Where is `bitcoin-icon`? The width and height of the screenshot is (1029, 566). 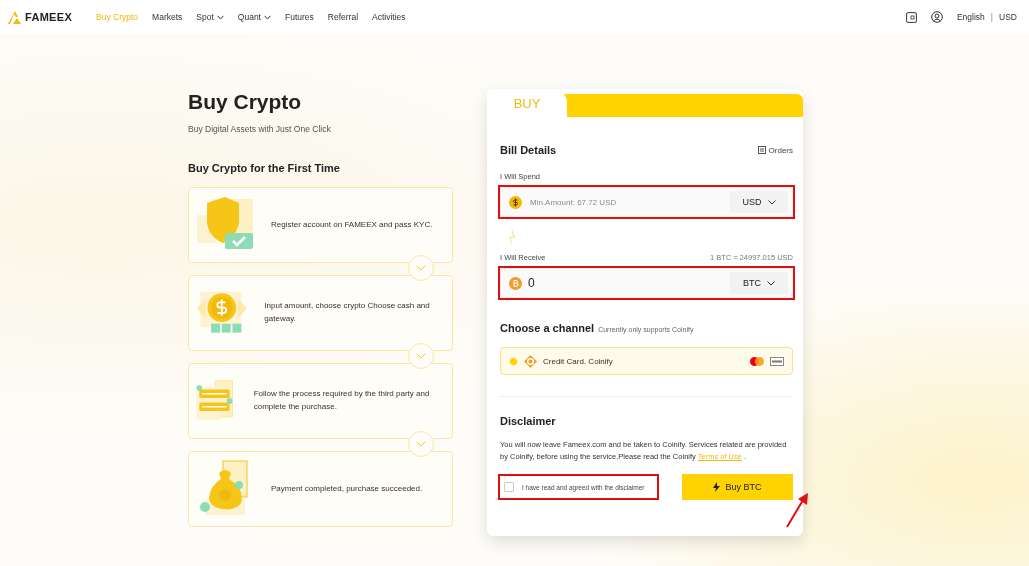 bitcoin-icon is located at coordinates (515, 283).